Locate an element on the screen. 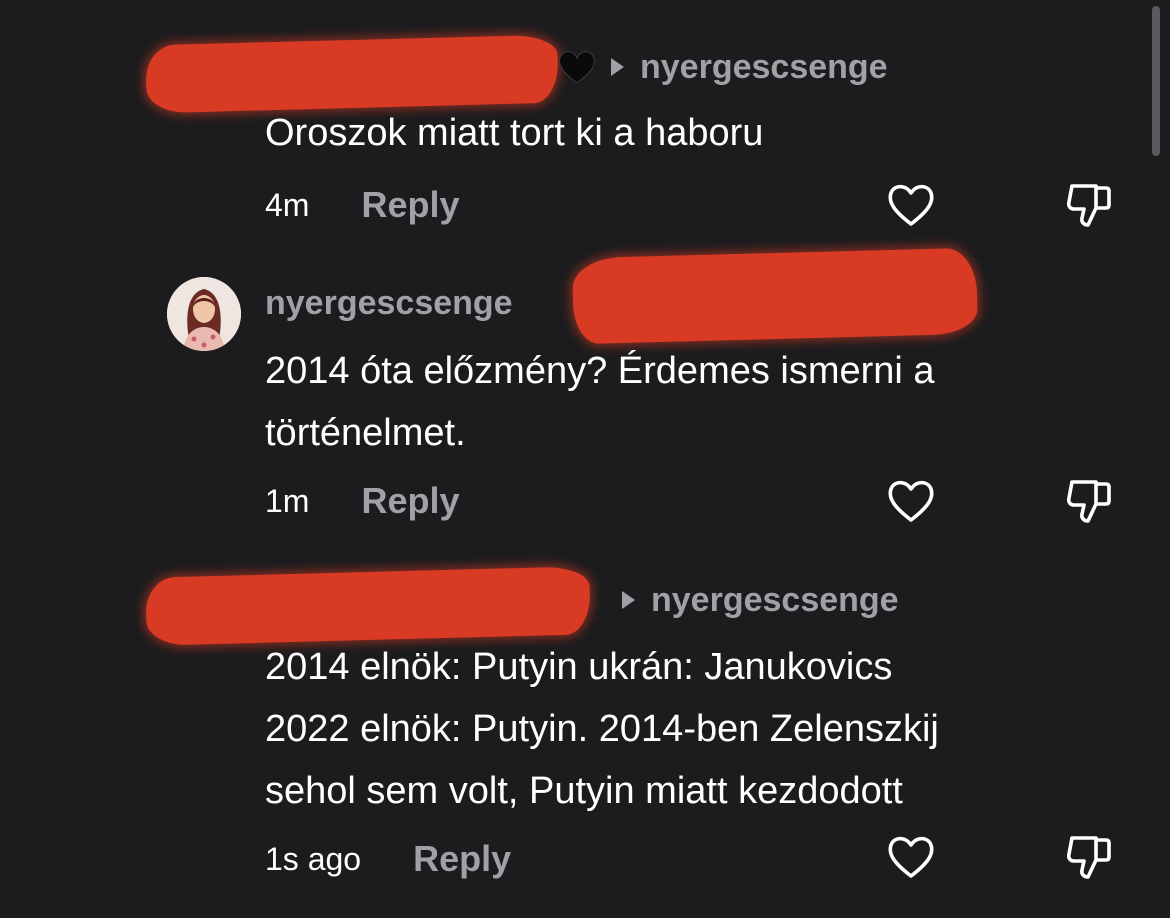  avatar-image is located at coordinates (204, 314).